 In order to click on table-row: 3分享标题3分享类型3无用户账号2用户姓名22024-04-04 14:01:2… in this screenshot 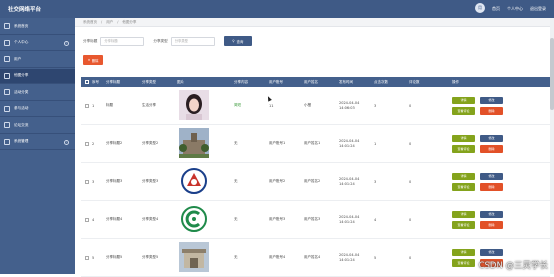, I will do `click(315, 182)`.